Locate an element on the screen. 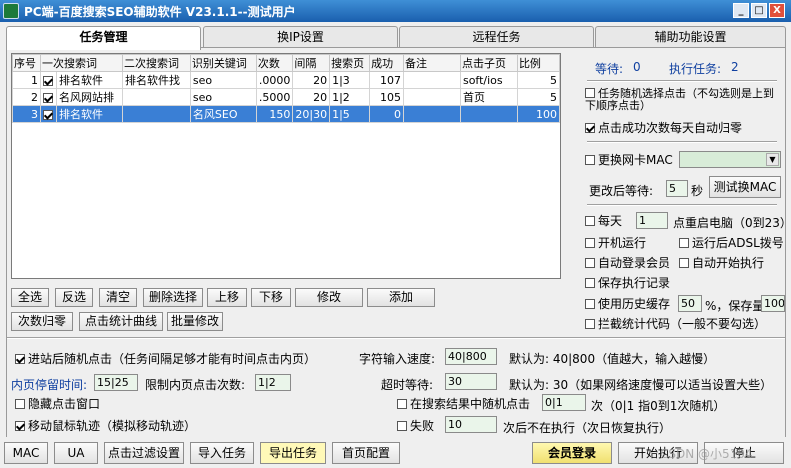 This screenshot has height=468, width=791. history-cache-checkbox: 使用历史缓存 is located at coordinates (627, 304).